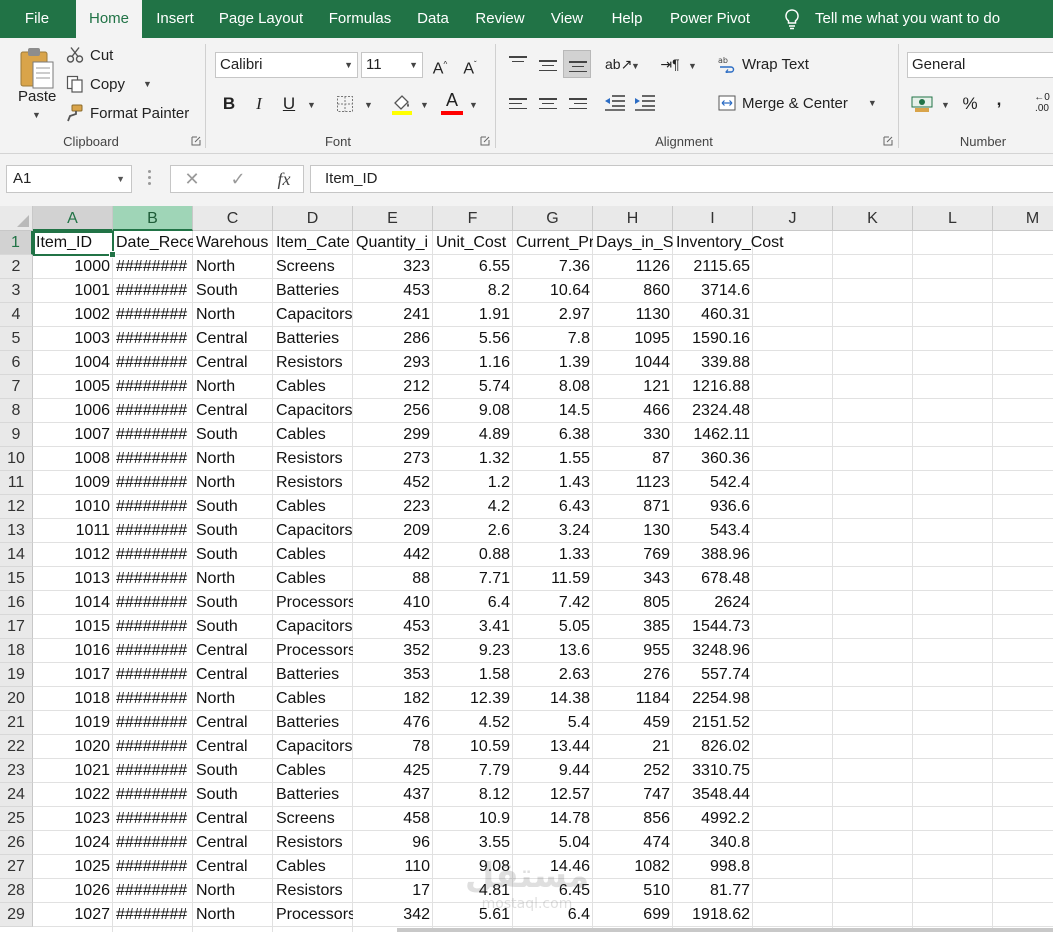  What do you see at coordinates (311, 105) in the screenshot?
I see `underline-dropdown-icon: ▼` at bounding box center [311, 105].